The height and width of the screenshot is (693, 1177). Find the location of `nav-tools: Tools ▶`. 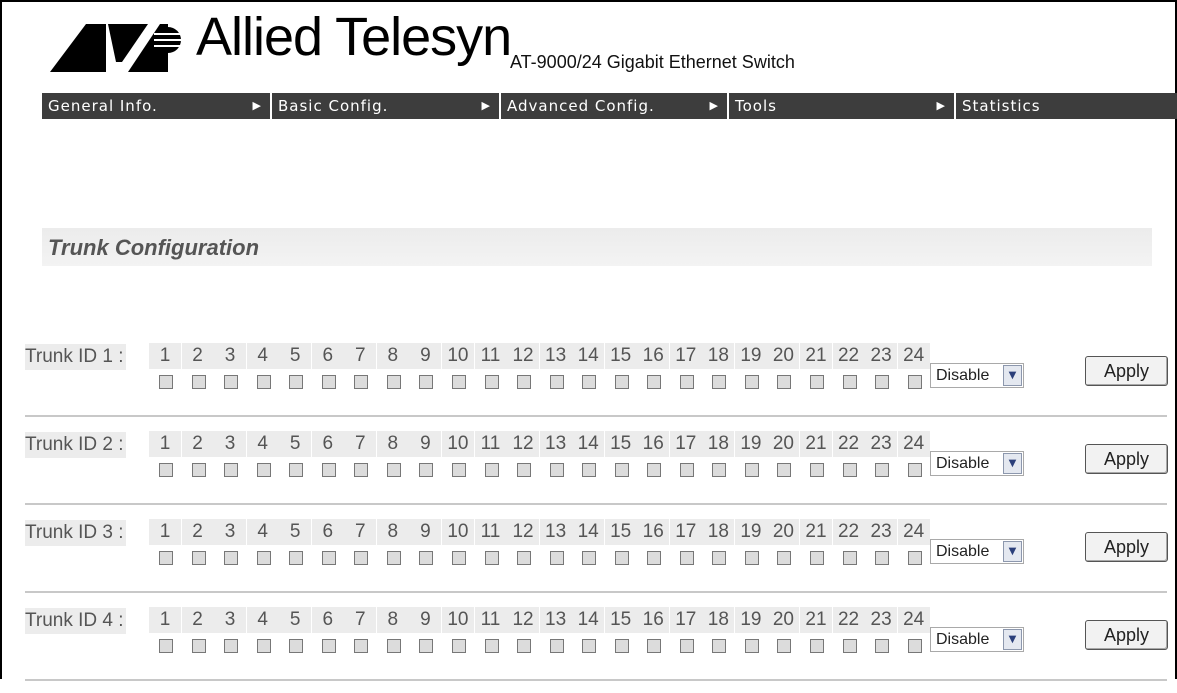

nav-tools: Tools ▶ is located at coordinates (842, 106).